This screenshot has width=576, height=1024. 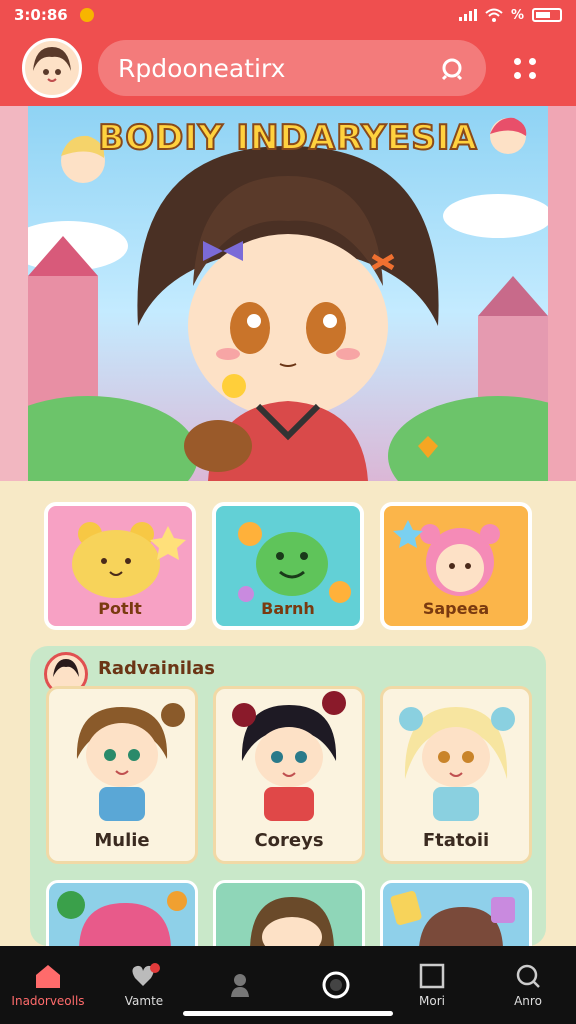 I want to click on section-title: Radvainilas, so click(x=156, y=668).